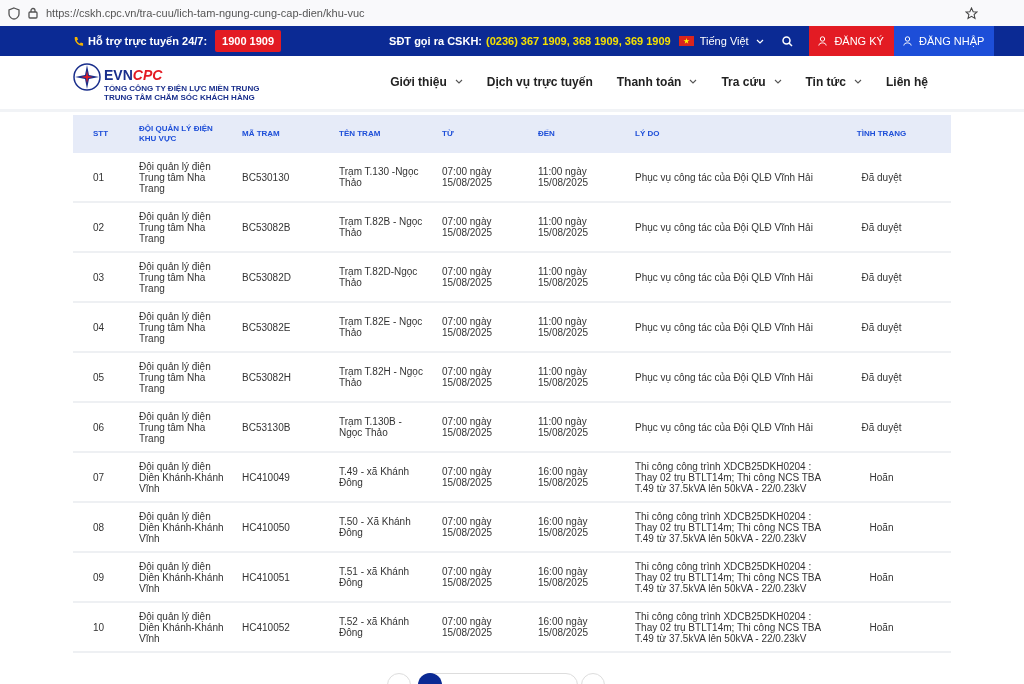 This screenshot has height=684, width=1024. Describe the element at coordinates (724, 41) in the screenshot. I see `language-selector: Tiếng Việt` at that location.